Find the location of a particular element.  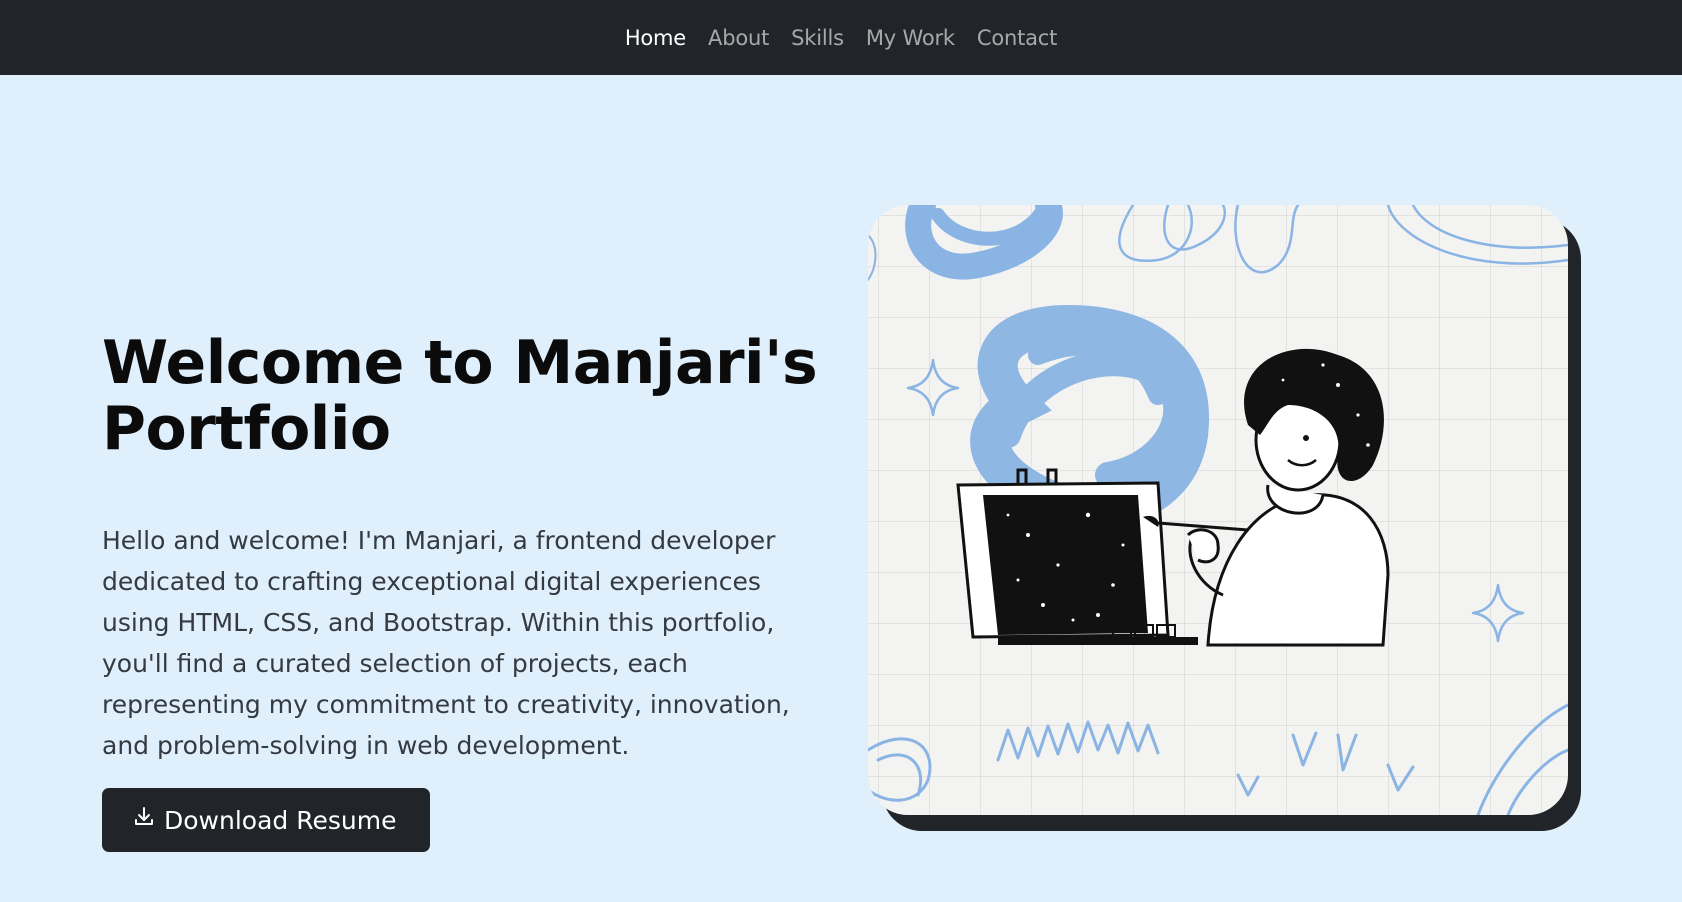

hero-title: Welcome to Manjari's Portfolio is located at coordinates (460, 396).